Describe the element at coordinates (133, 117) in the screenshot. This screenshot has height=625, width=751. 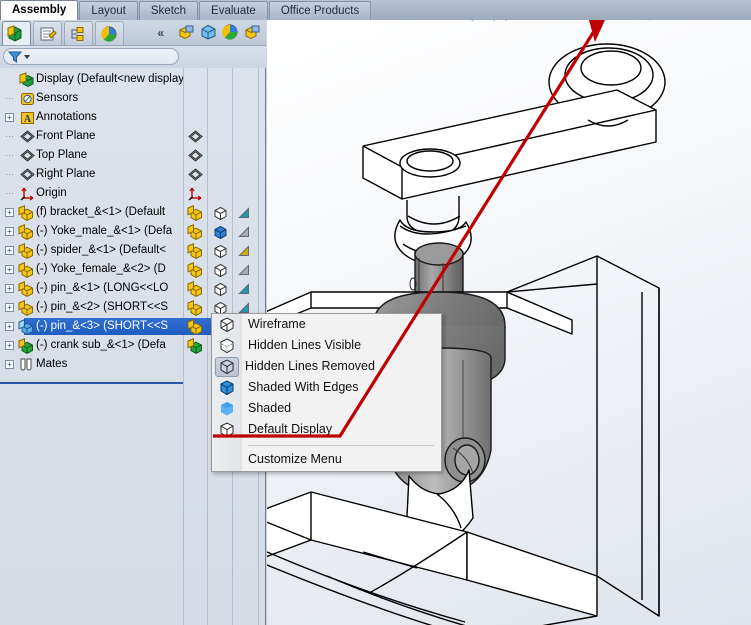
I see `tree-row: + A Annotations` at that location.